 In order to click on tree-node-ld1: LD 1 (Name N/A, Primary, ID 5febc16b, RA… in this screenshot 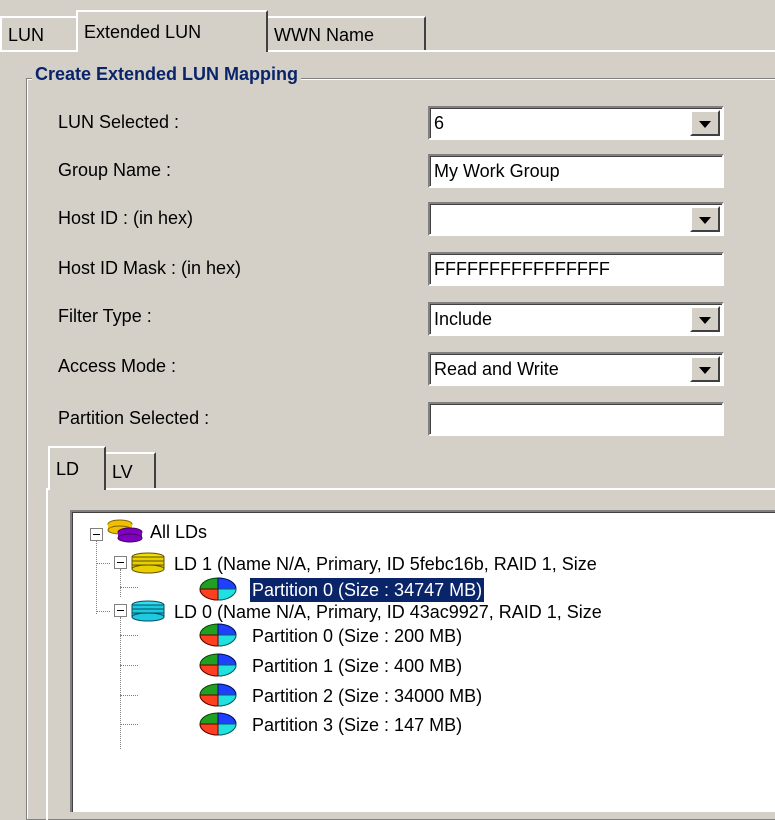, I will do `click(385, 564)`.